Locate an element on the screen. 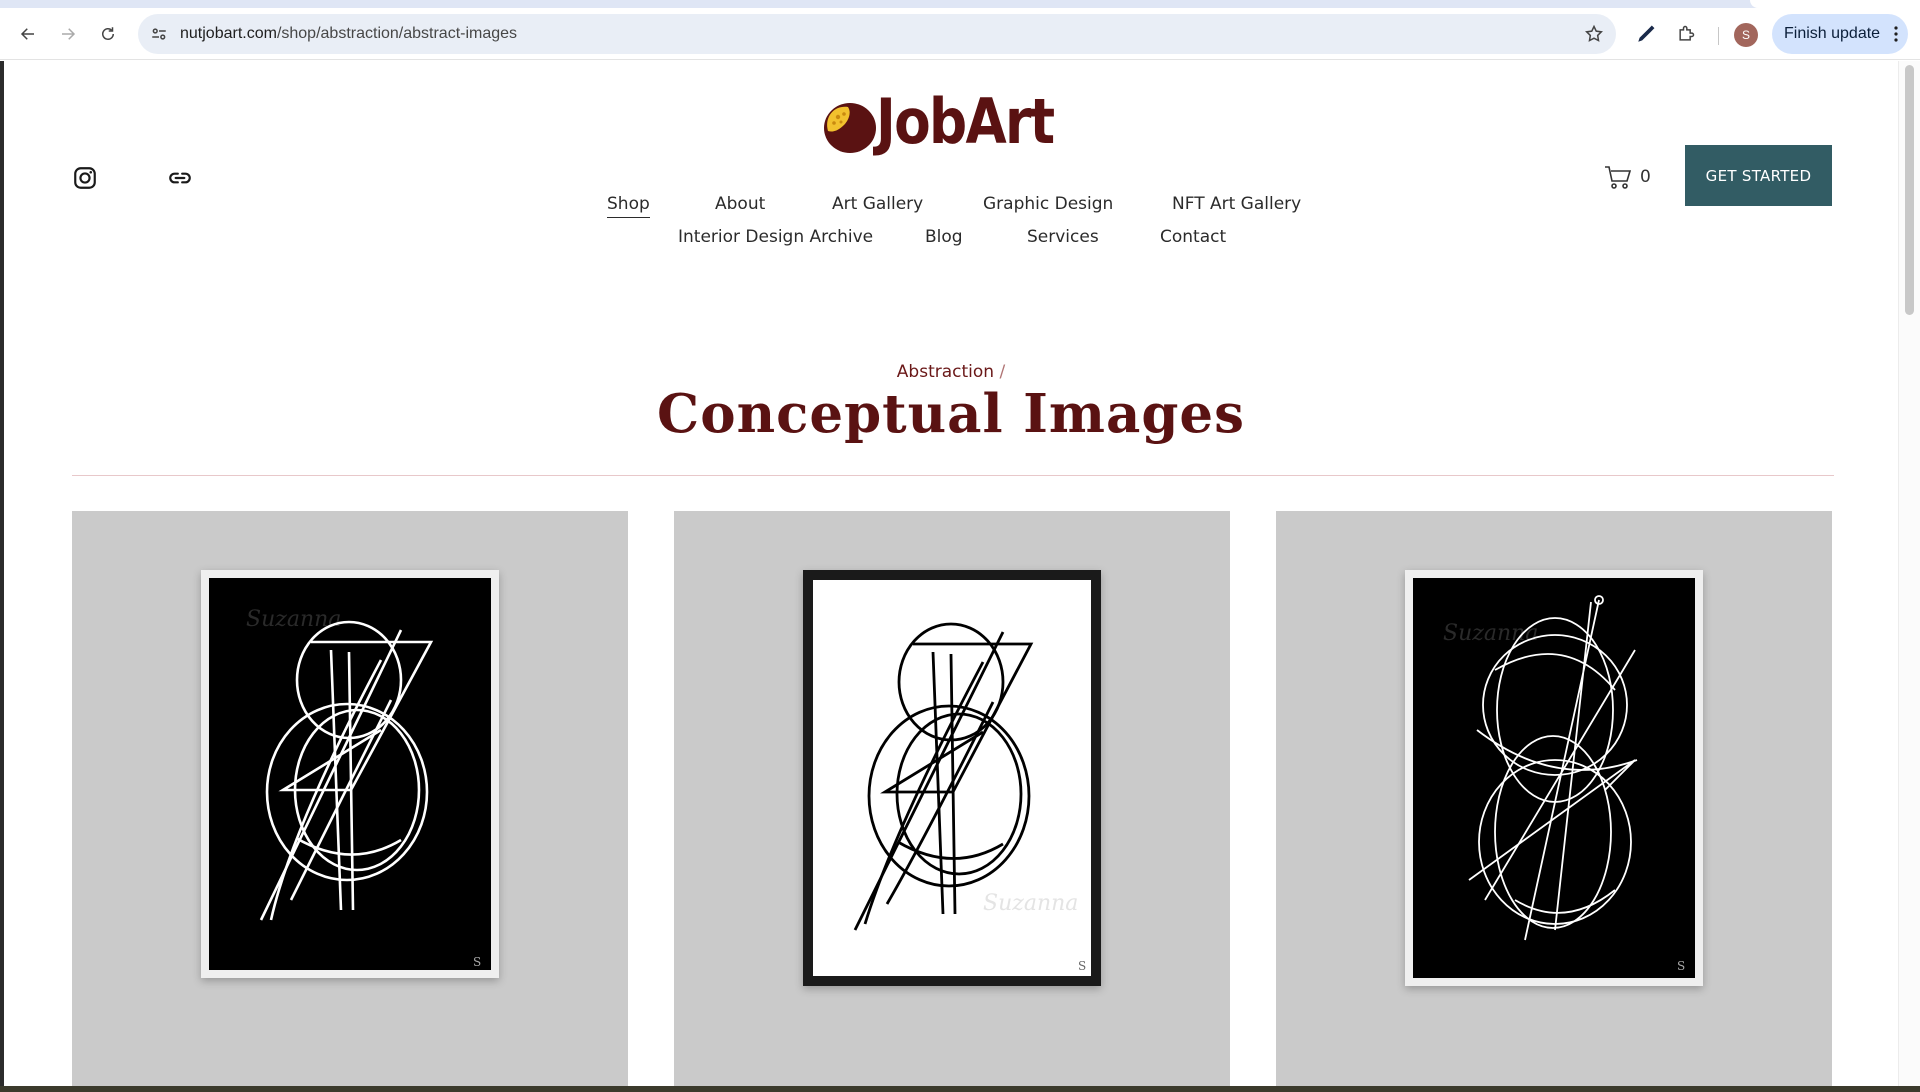 The height and width of the screenshot is (1092, 1920). breadcrumb: Abstraction / is located at coordinates (951, 372).